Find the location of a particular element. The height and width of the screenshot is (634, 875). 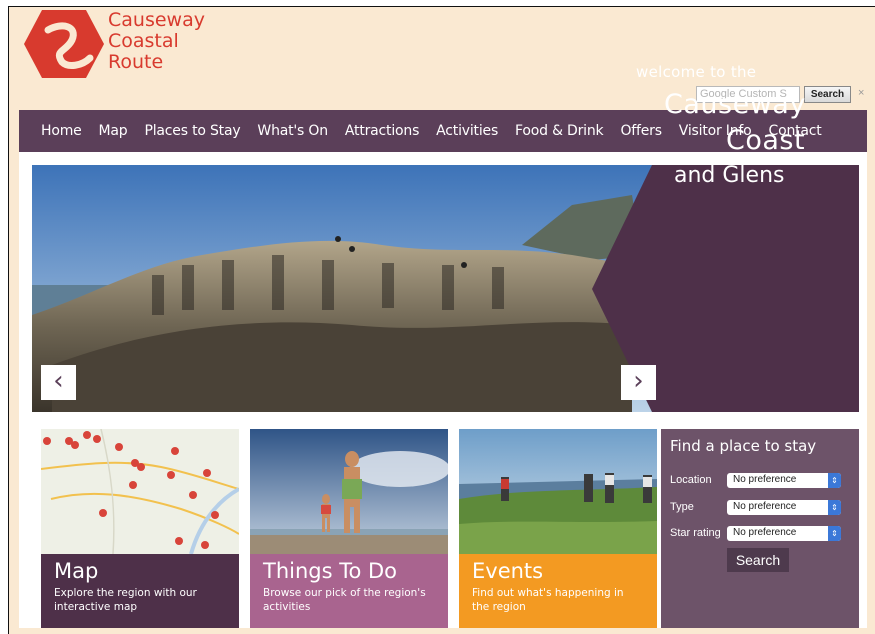

region-map-image is located at coordinates (140, 491).